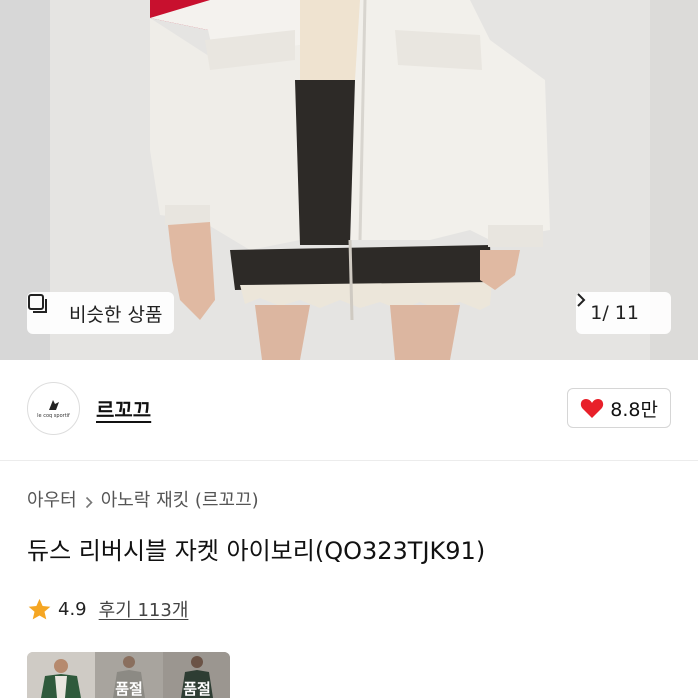  Describe the element at coordinates (634, 409) in the screenshot. I see `like-count: 8.8만` at that location.